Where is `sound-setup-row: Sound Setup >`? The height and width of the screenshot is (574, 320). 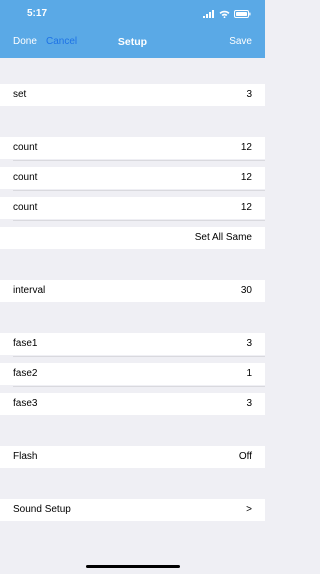 sound-setup-row: Sound Setup > is located at coordinates (132, 510).